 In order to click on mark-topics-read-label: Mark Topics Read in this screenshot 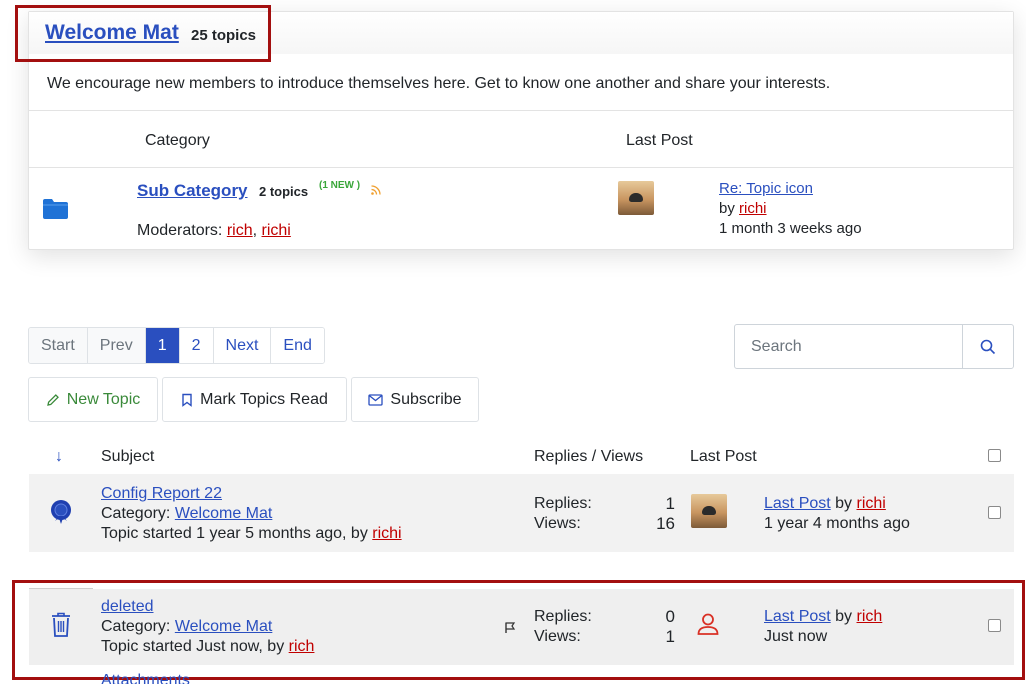, I will do `click(264, 399)`.